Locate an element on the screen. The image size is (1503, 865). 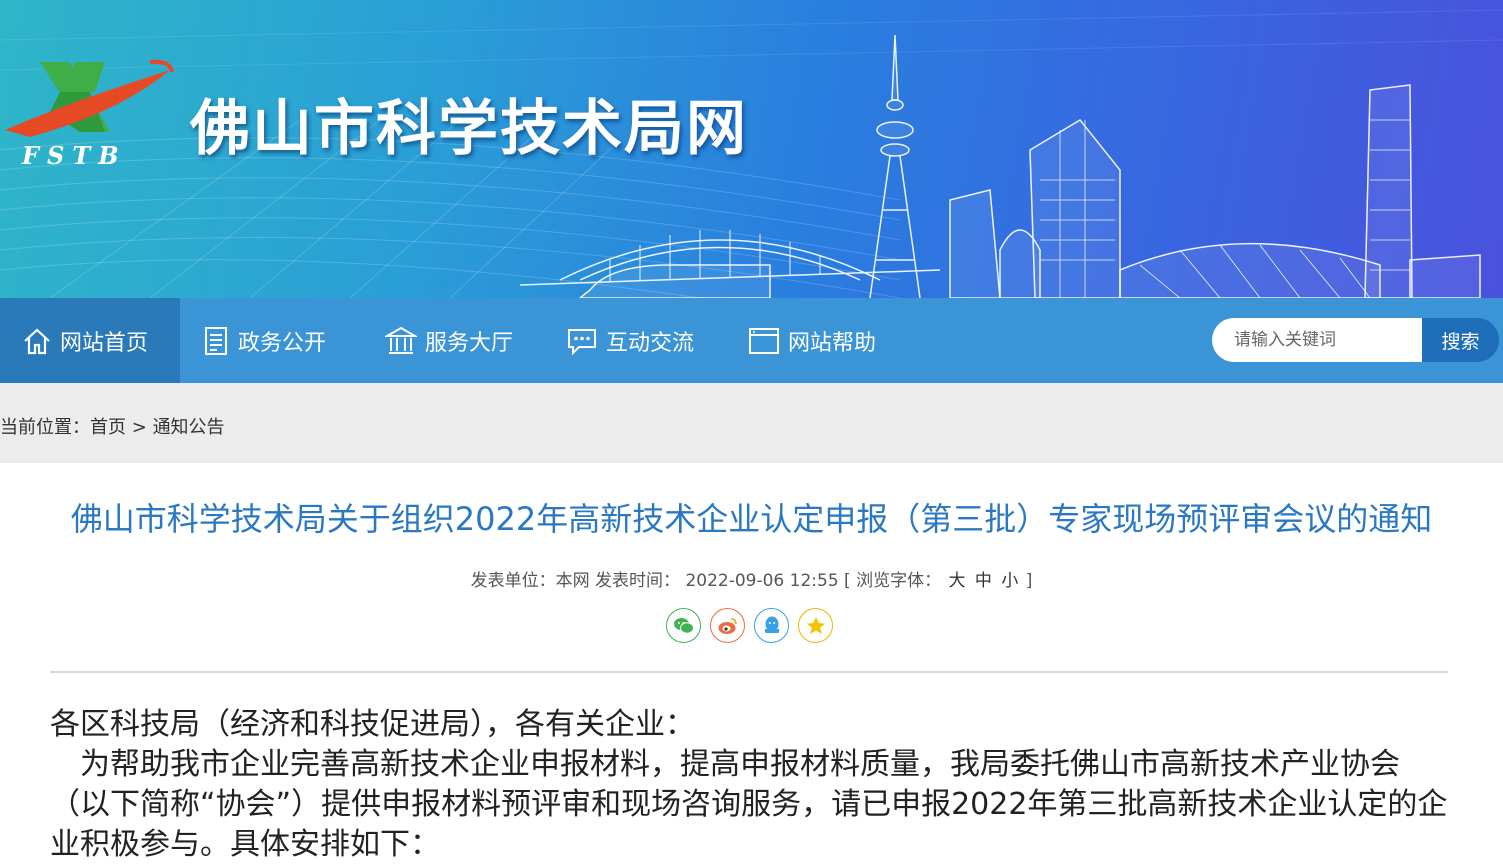
breadcrumb: 当前位置：首页 > 通知公告 is located at coordinates (112, 426).